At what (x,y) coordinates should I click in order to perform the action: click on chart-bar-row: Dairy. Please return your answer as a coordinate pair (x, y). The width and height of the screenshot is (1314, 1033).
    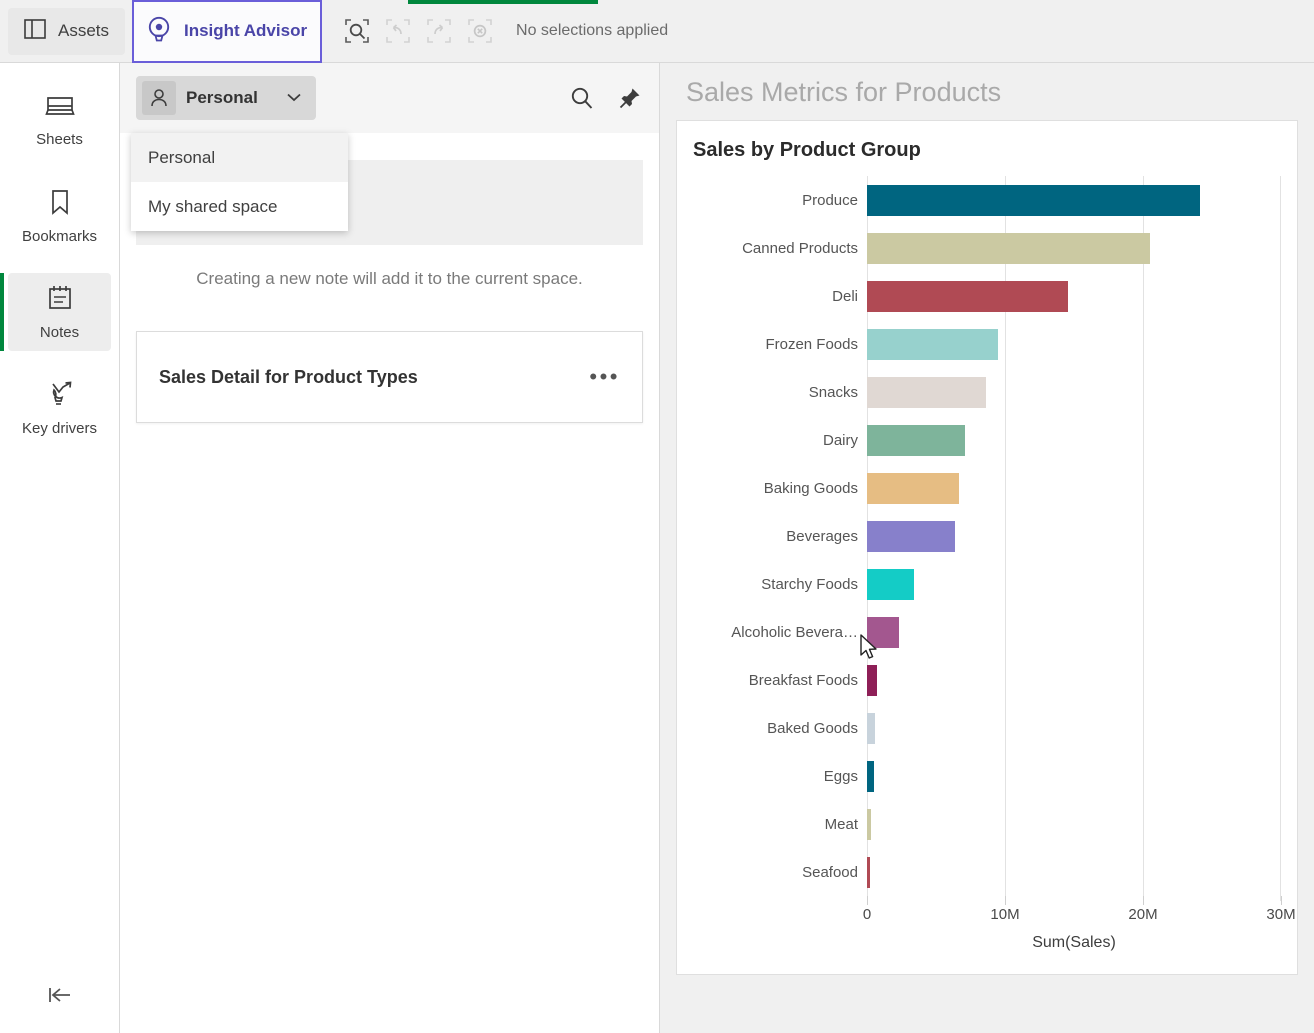
    Looking at the image, I should click on (987, 440).